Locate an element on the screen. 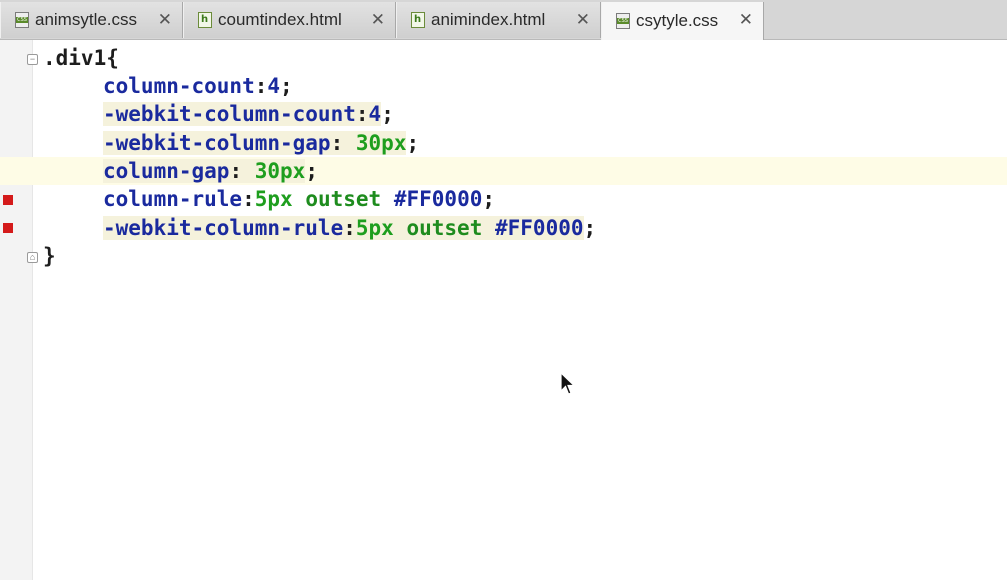 The image size is (1007, 580). tab-csytyle-css: csytyle.css ✕ is located at coordinates (682, 21).